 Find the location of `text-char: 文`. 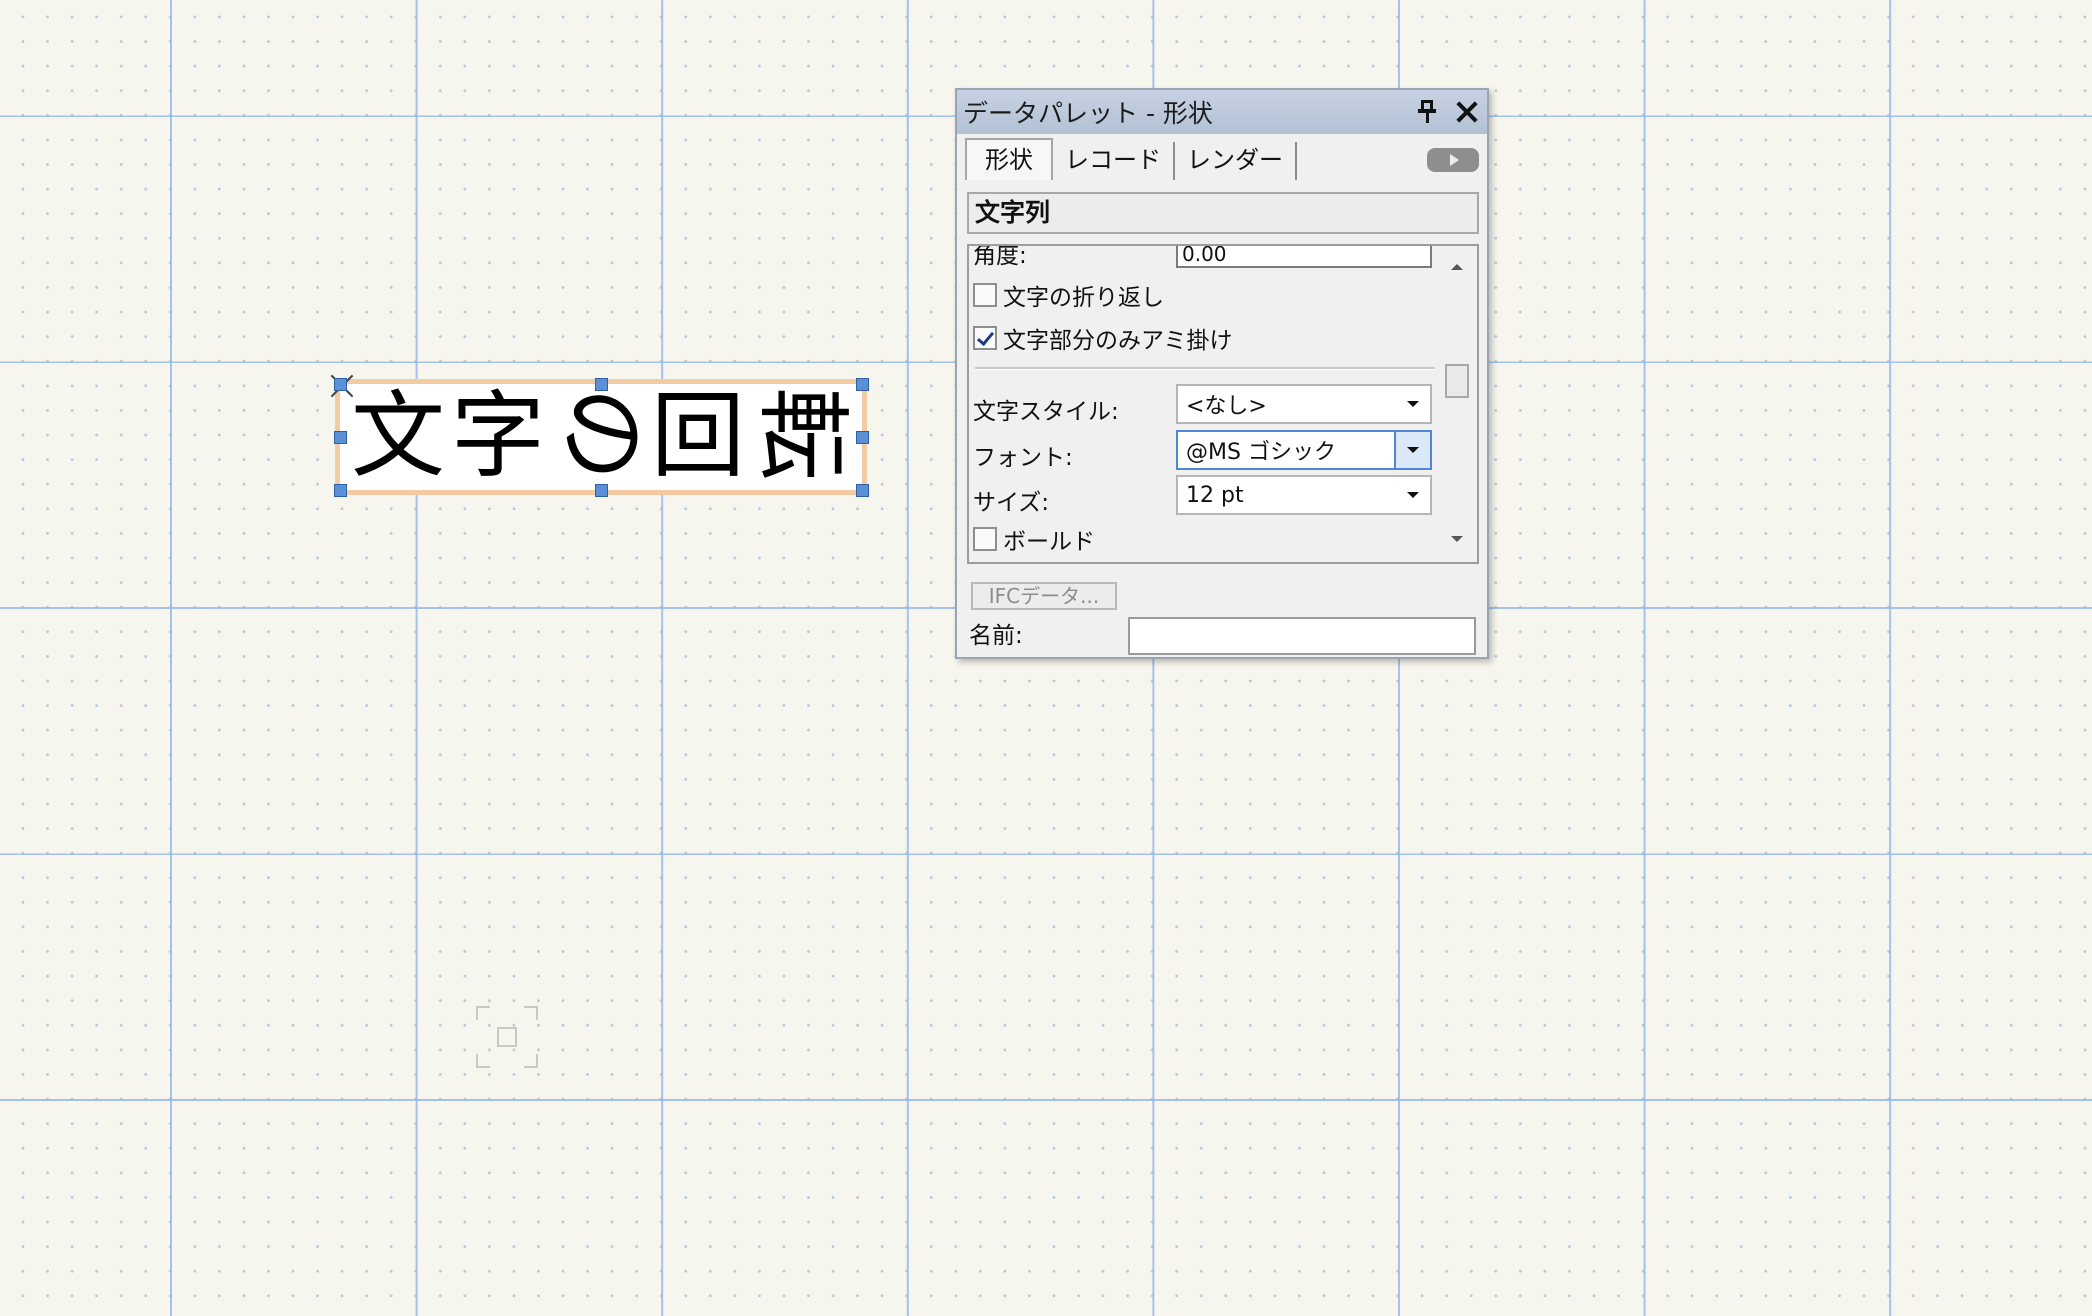

text-char: 文 is located at coordinates (400, 436).